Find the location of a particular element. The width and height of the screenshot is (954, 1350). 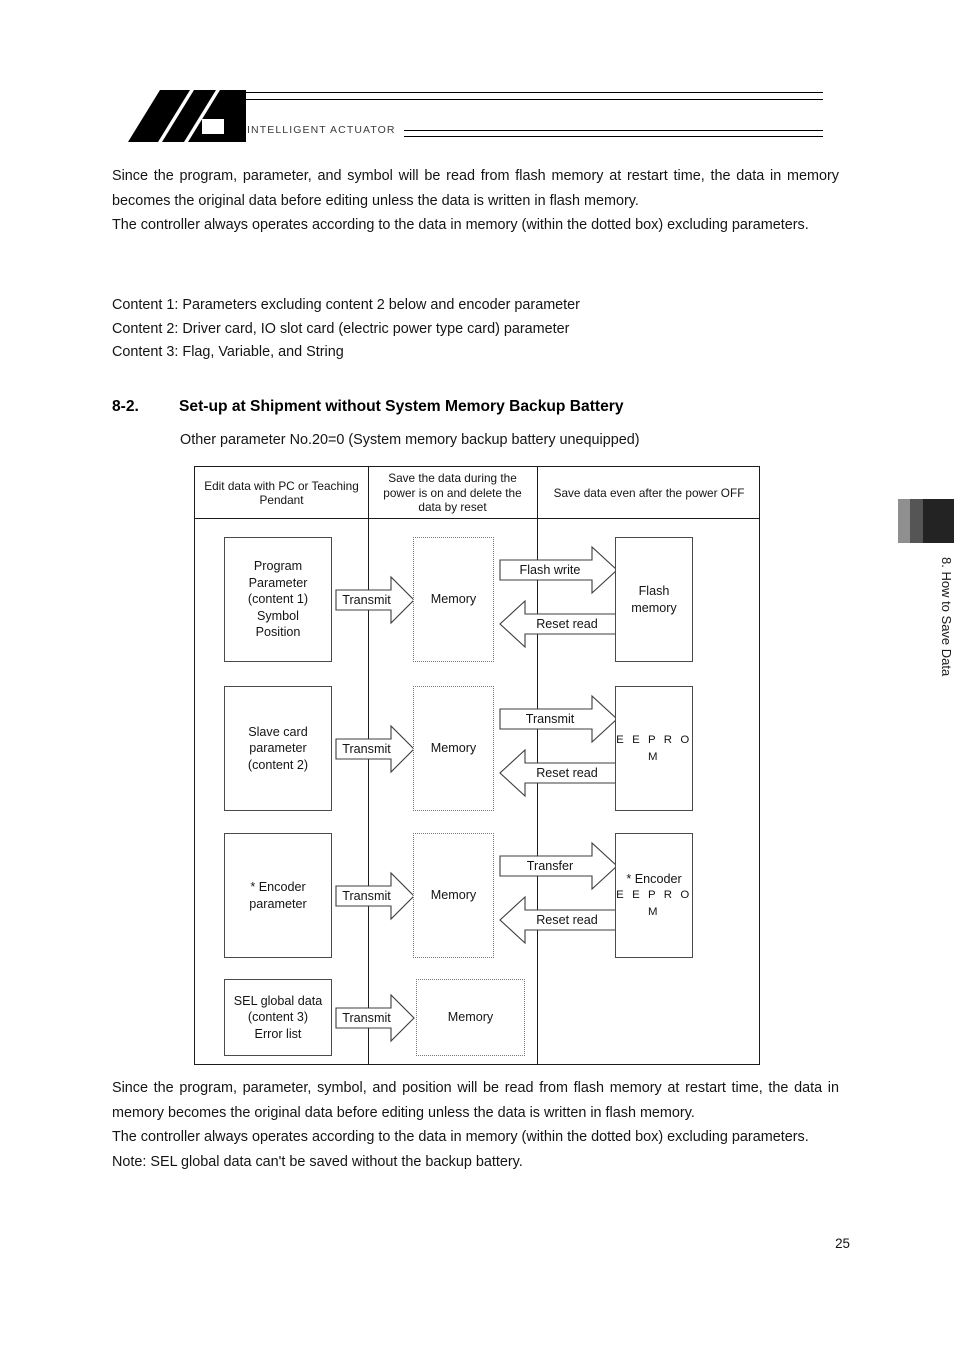

encoder-eeprom-box: * Encoder E E P R O M is located at coordinates (654, 895).